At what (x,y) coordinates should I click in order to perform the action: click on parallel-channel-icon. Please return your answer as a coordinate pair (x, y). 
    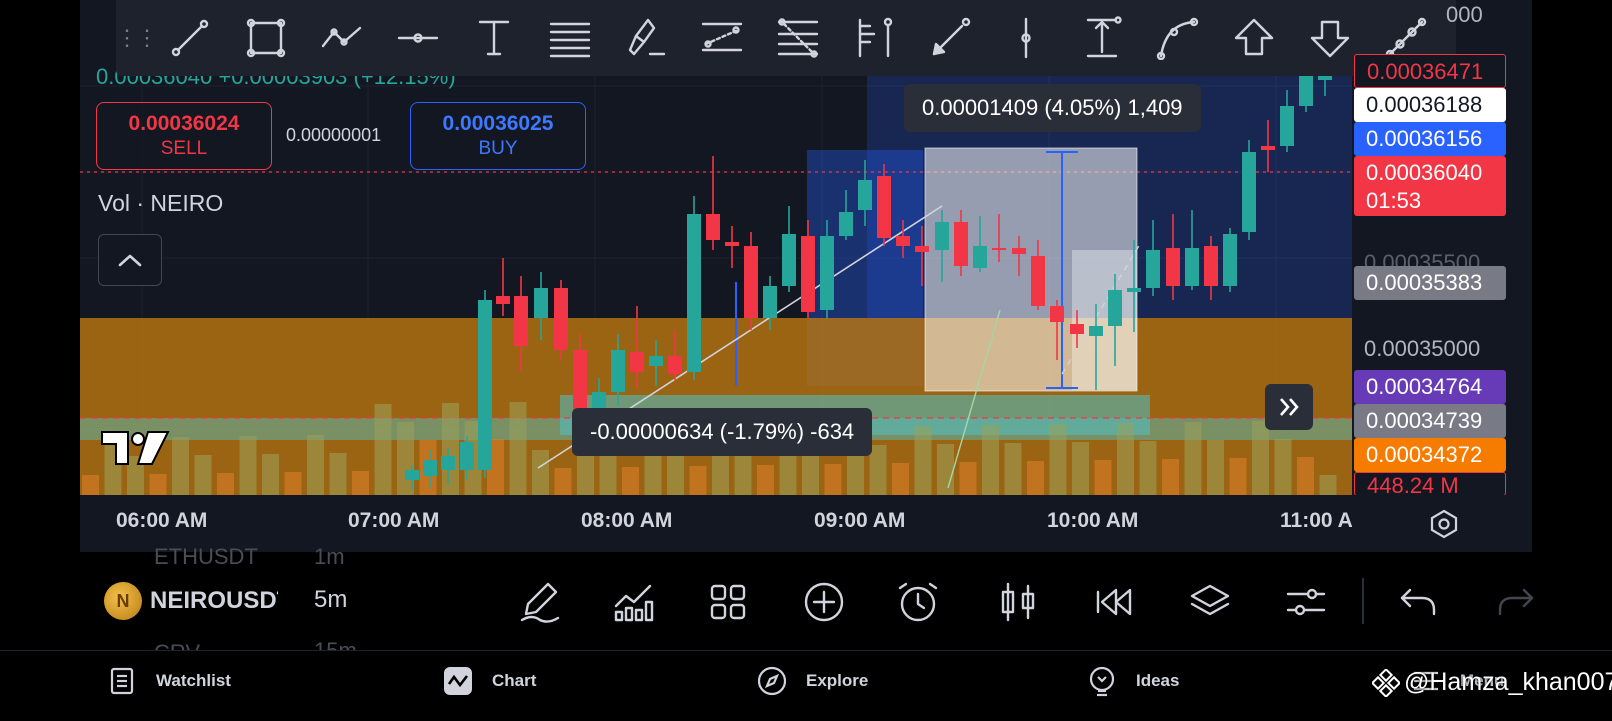
    Looking at the image, I should click on (570, 40).